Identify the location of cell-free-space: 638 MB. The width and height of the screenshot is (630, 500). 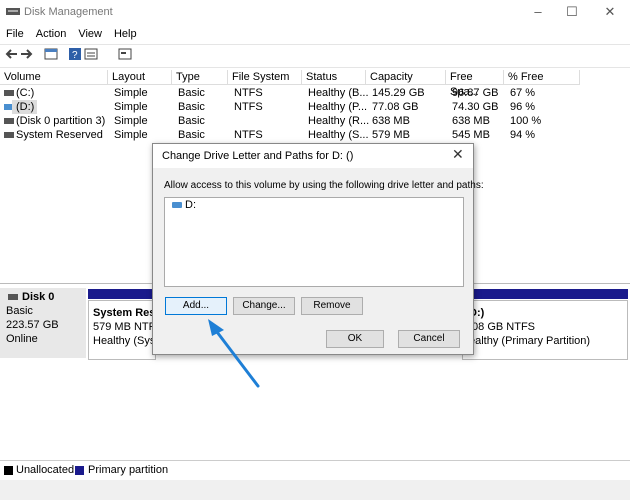
(471, 121).